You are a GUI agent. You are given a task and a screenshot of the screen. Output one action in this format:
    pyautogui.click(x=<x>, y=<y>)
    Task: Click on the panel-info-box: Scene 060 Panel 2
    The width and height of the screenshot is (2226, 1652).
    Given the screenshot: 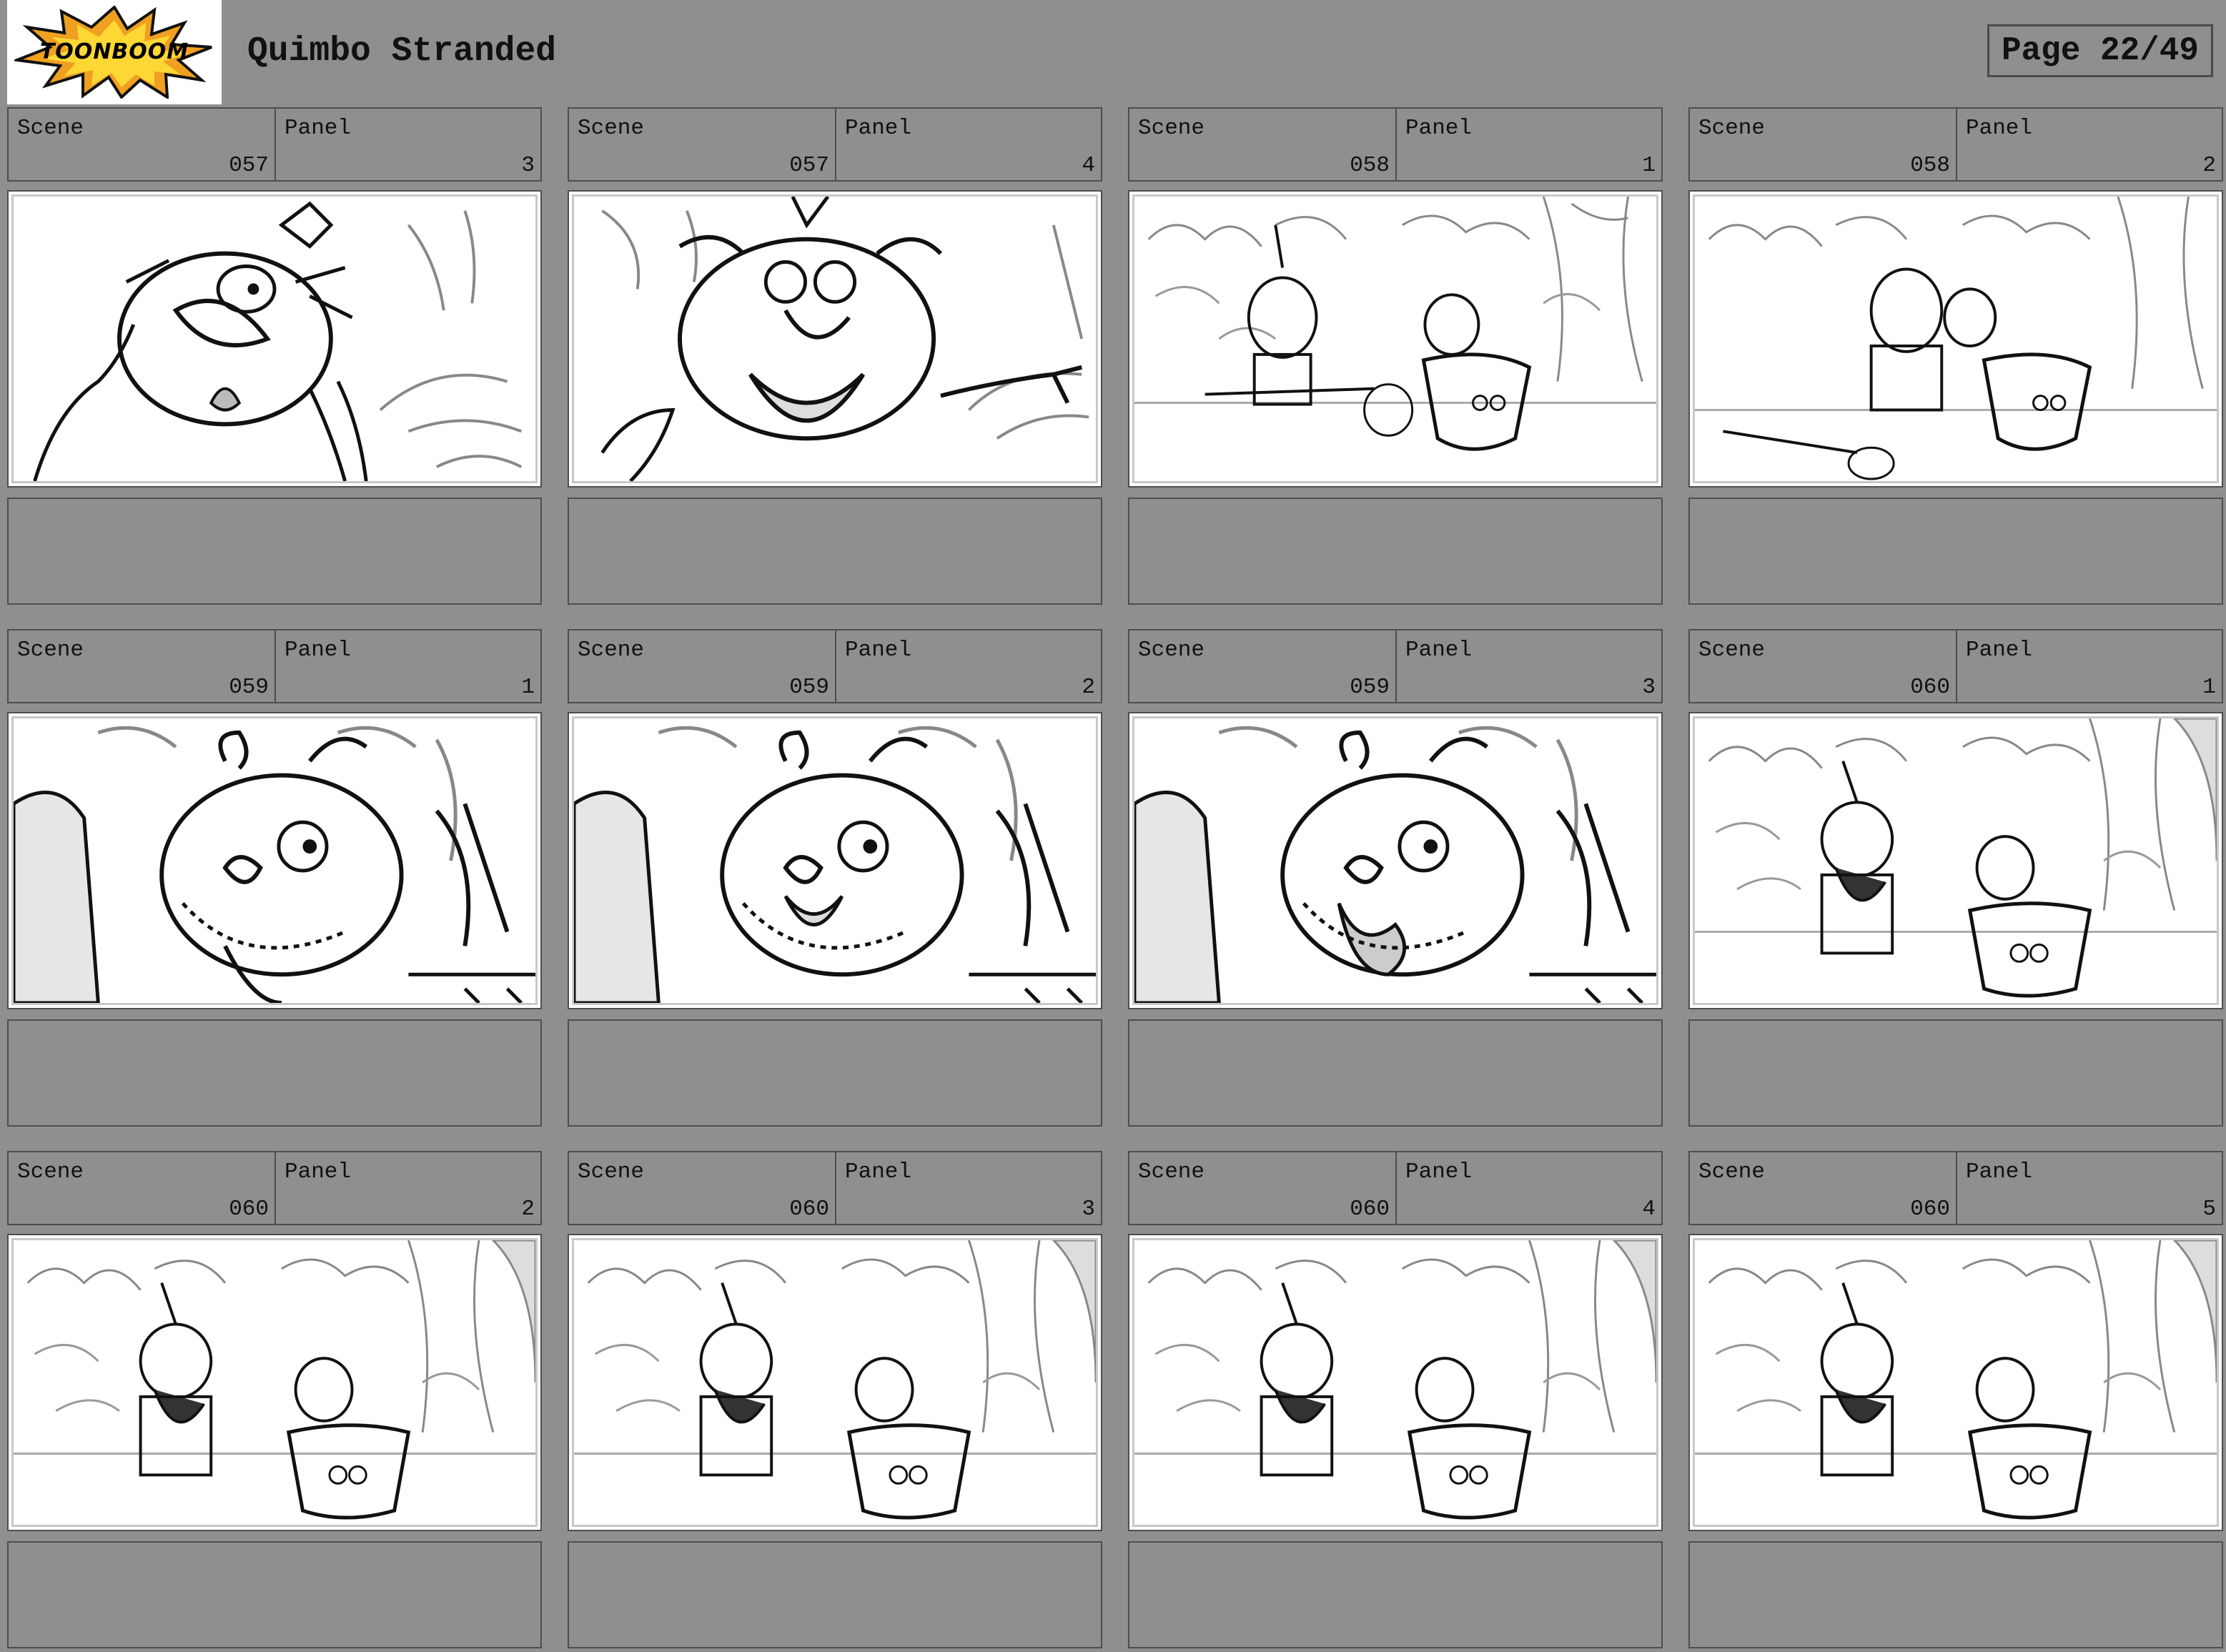 What is the action you would take?
    pyautogui.click(x=274, y=1188)
    